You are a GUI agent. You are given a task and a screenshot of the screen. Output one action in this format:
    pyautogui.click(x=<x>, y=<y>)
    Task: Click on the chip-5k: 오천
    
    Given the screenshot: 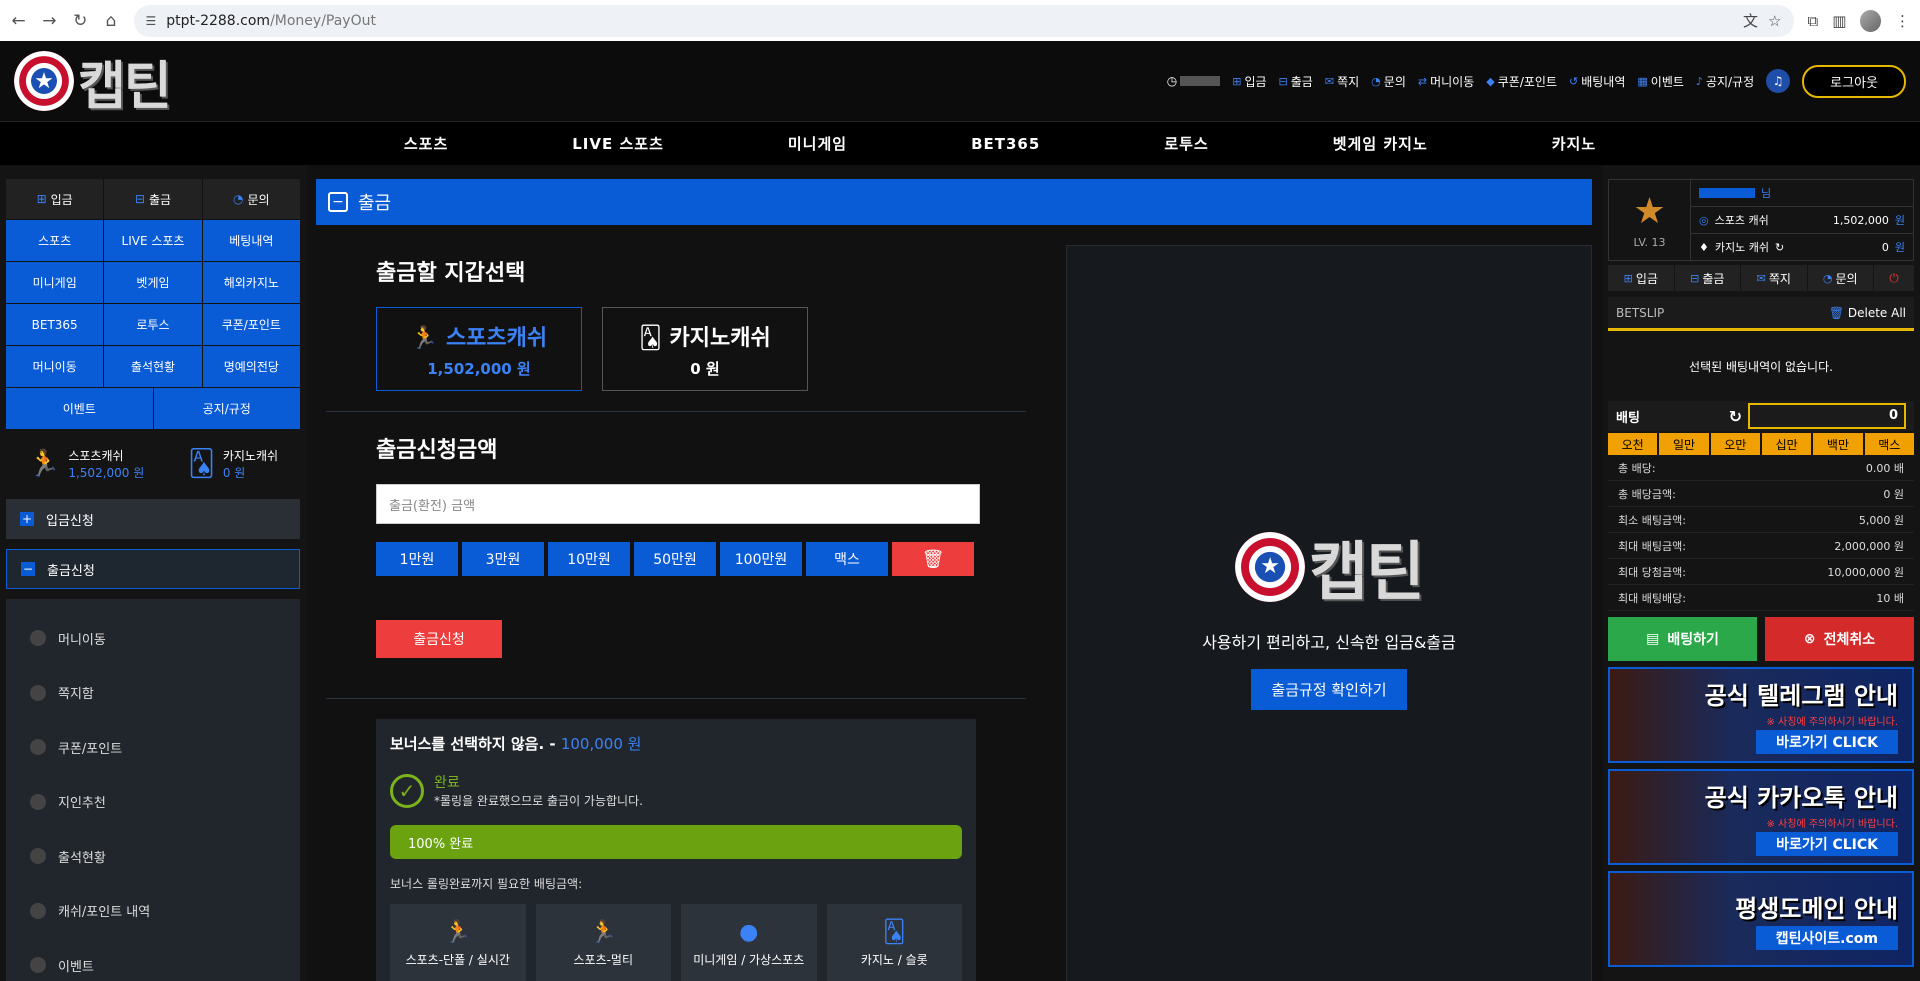 What is the action you would take?
    pyautogui.click(x=1633, y=444)
    